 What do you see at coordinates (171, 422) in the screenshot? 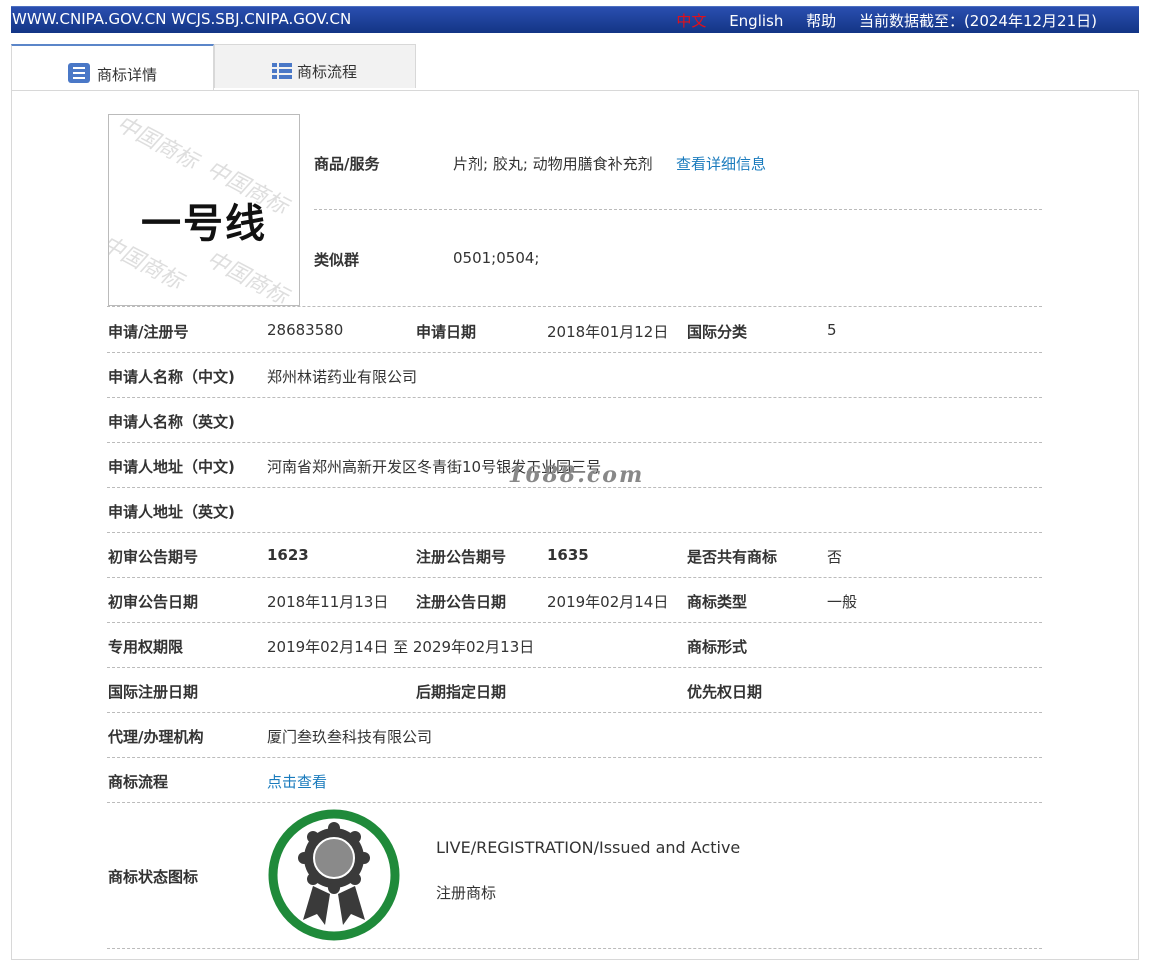
I see `applicant-en-label: 申请人名称（英文)` at bounding box center [171, 422].